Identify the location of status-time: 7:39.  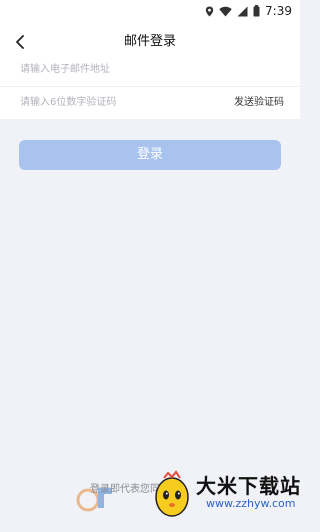
(278, 11).